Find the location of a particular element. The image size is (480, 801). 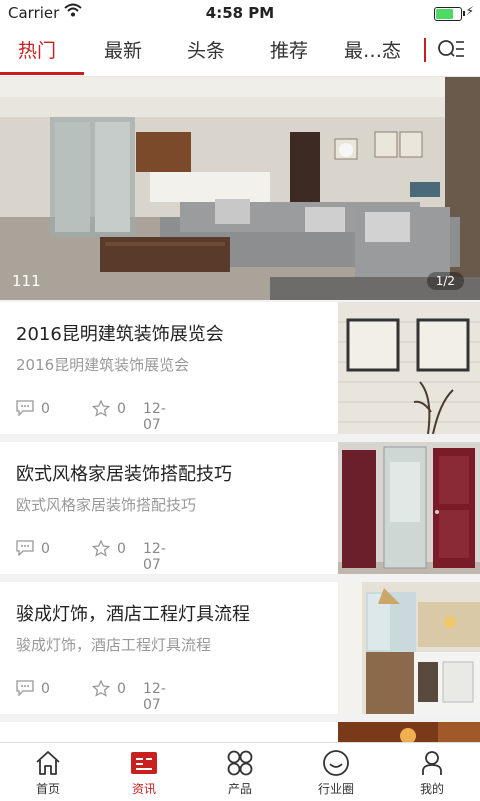

tab-products-label: 产品 is located at coordinates (239, 789).